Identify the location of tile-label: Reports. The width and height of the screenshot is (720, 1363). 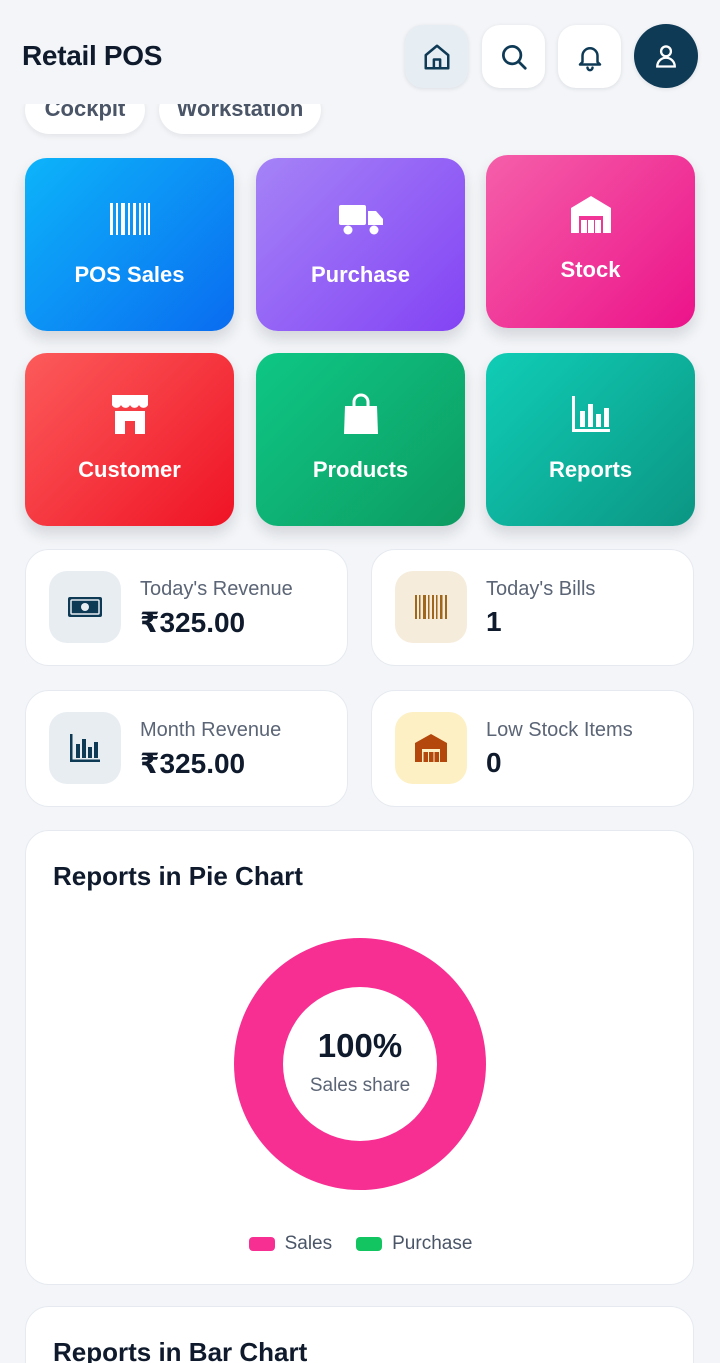
(590, 469).